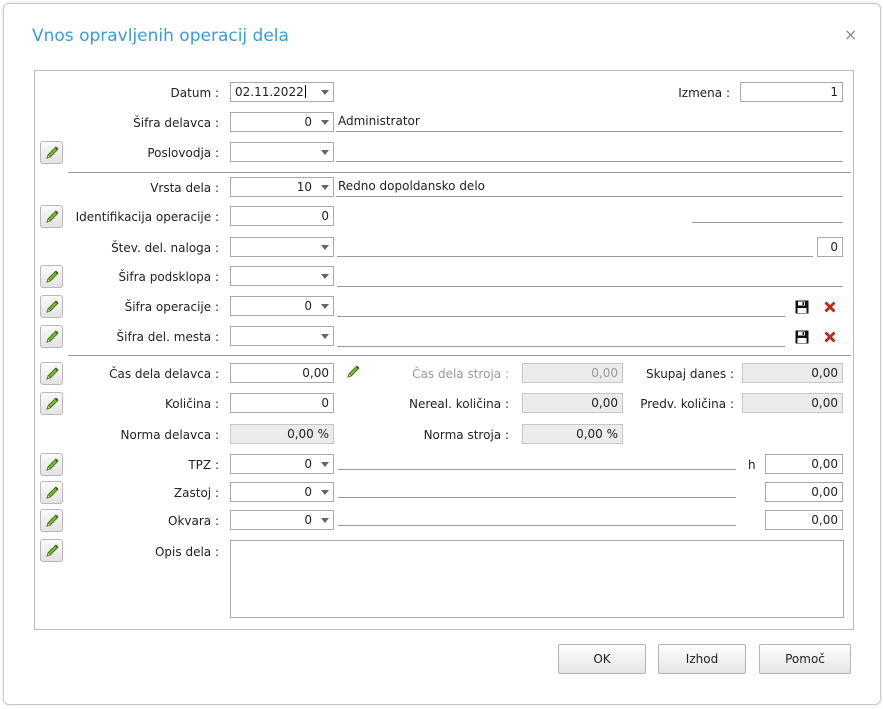 The image size is (883, 709). I want to click on edit-operacija-button, so click(51, 306).